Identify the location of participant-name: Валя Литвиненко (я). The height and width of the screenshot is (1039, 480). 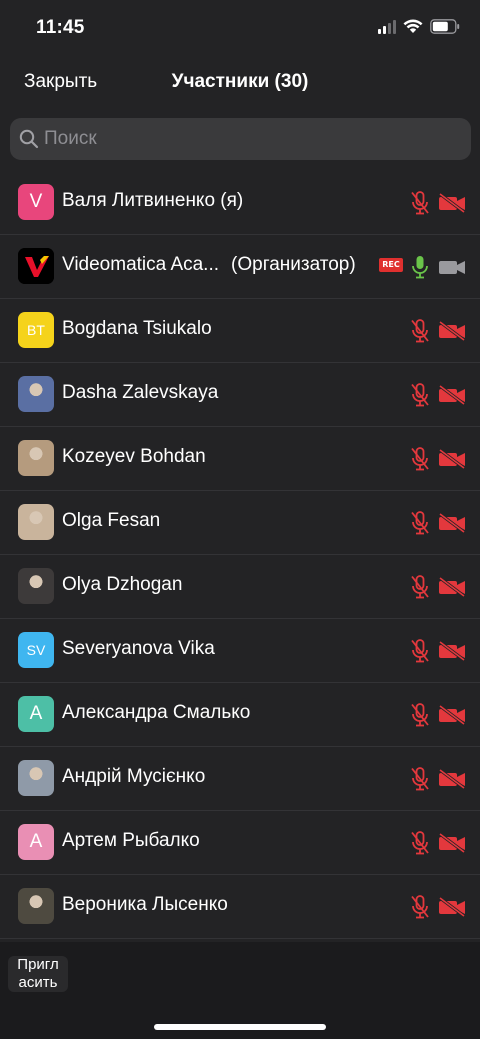
(152, 201).